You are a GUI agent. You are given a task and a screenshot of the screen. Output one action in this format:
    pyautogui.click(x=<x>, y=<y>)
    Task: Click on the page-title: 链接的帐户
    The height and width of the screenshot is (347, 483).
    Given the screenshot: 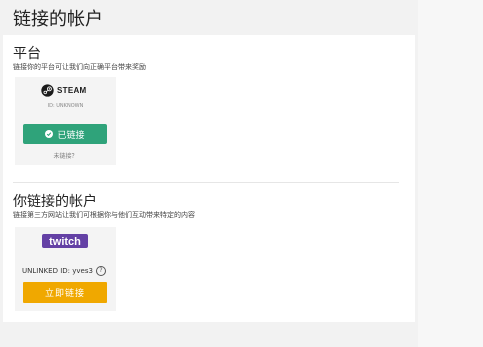 What is the action you would take?
    pyautogui.click(x=58, y=19)
    